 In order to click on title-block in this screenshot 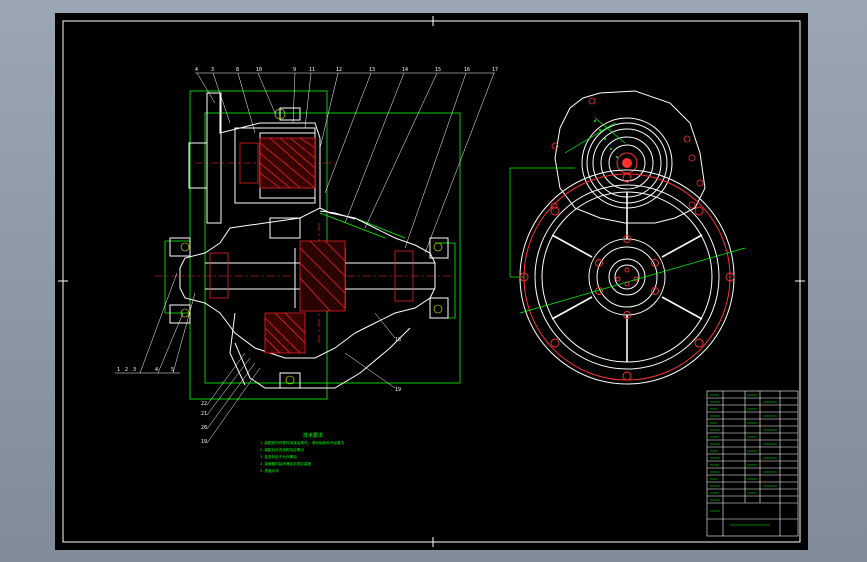, I will do `click(752, 463)`.